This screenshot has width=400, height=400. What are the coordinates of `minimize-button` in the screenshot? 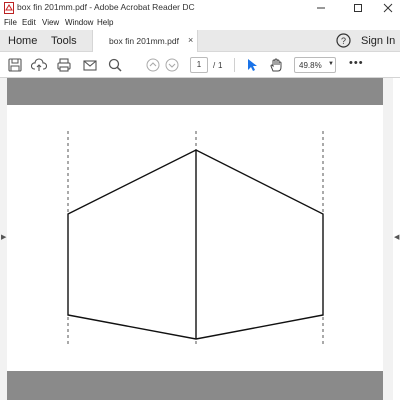 It's located at (321, 8).